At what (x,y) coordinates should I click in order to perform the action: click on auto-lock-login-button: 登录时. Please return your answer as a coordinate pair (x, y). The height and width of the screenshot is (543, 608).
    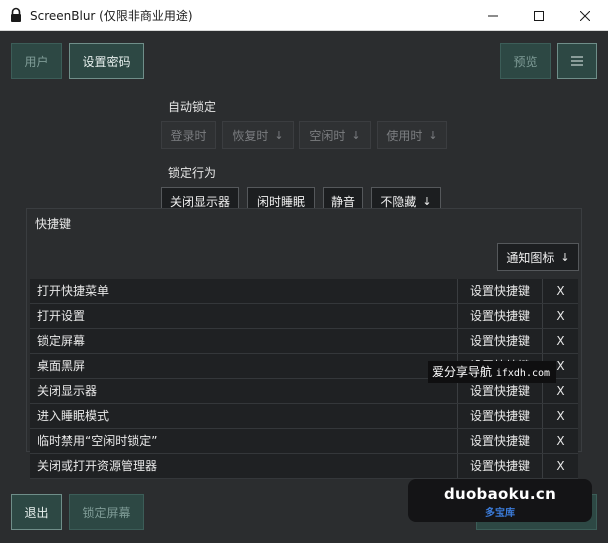
    Looking at the image, I should click on (188, 135).